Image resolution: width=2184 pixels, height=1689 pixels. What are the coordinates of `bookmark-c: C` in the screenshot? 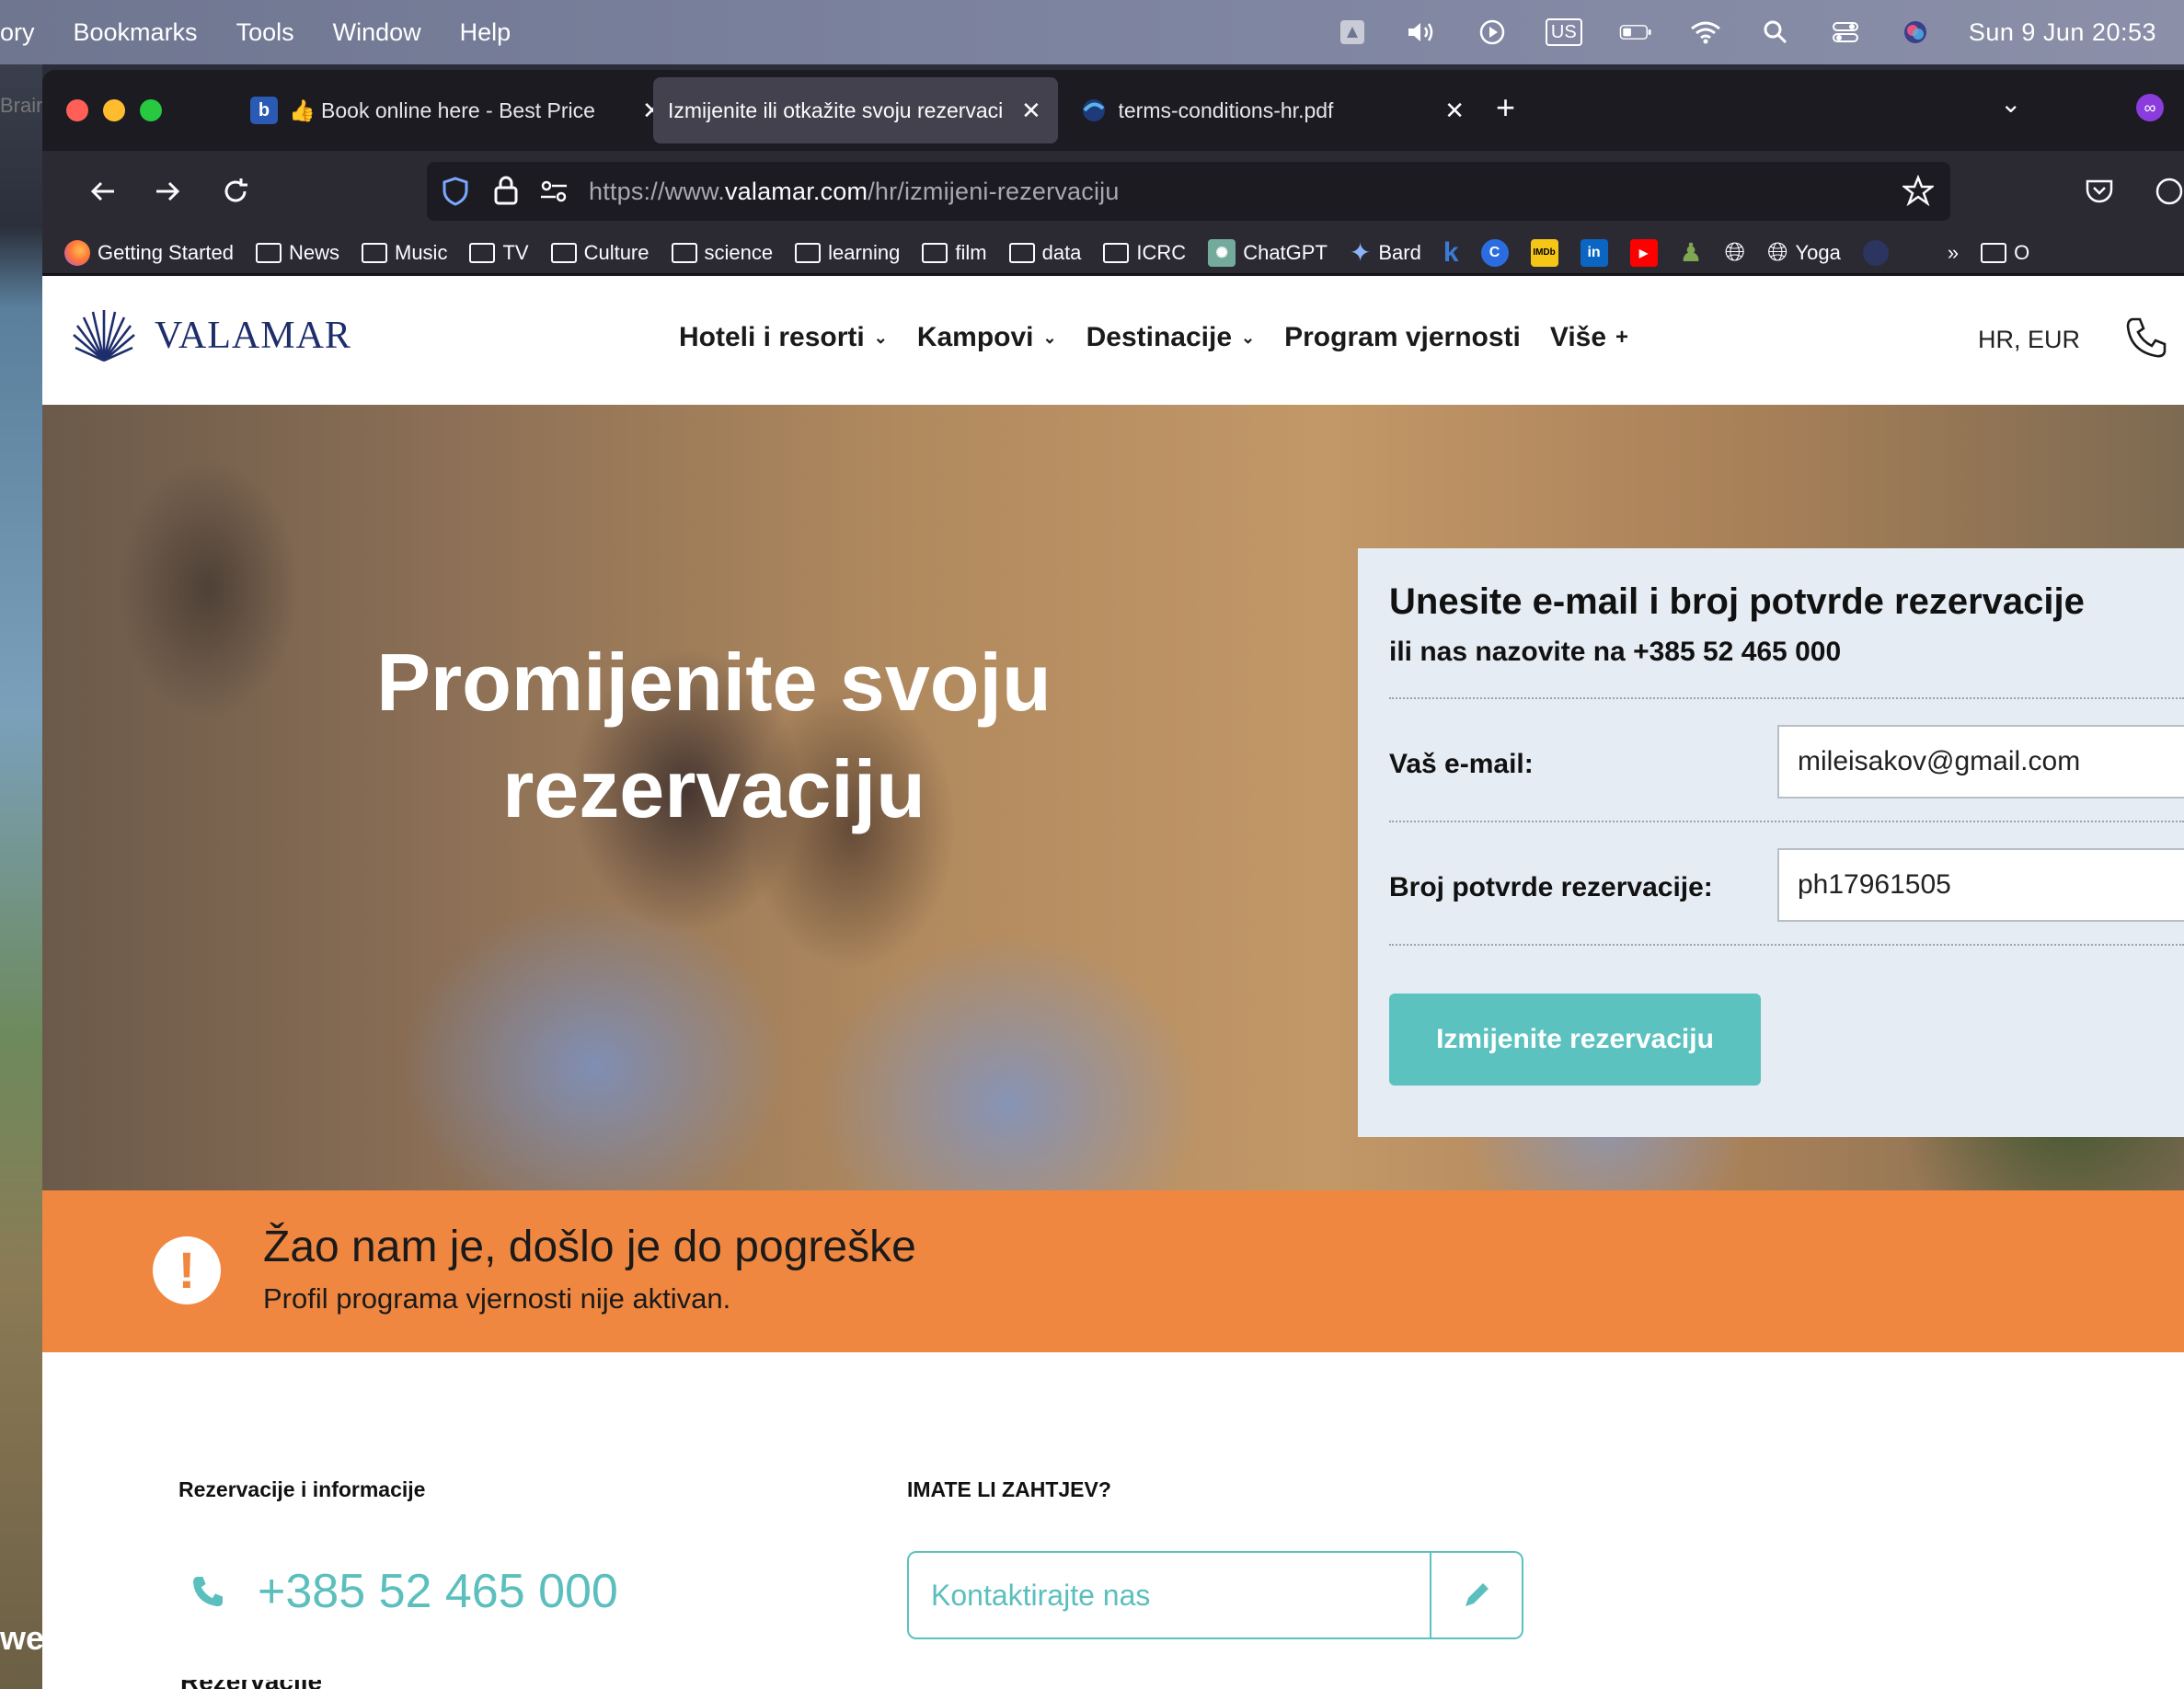 It's located at (1494, 252).